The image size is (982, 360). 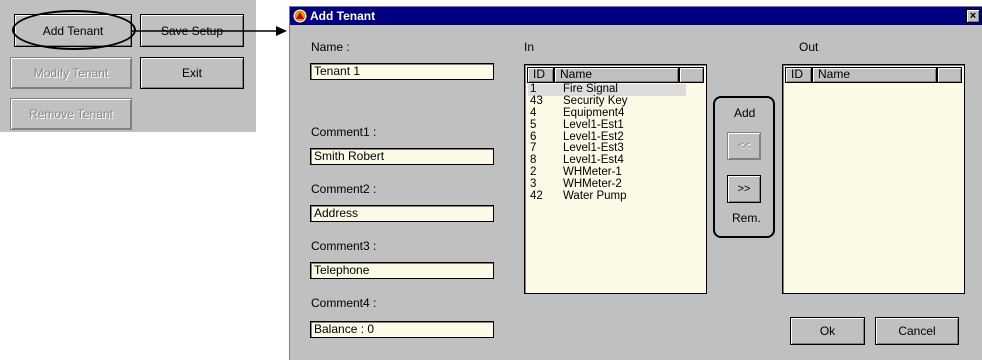 I want to click on out-col-spacer-header, so click(x=949, y=75).